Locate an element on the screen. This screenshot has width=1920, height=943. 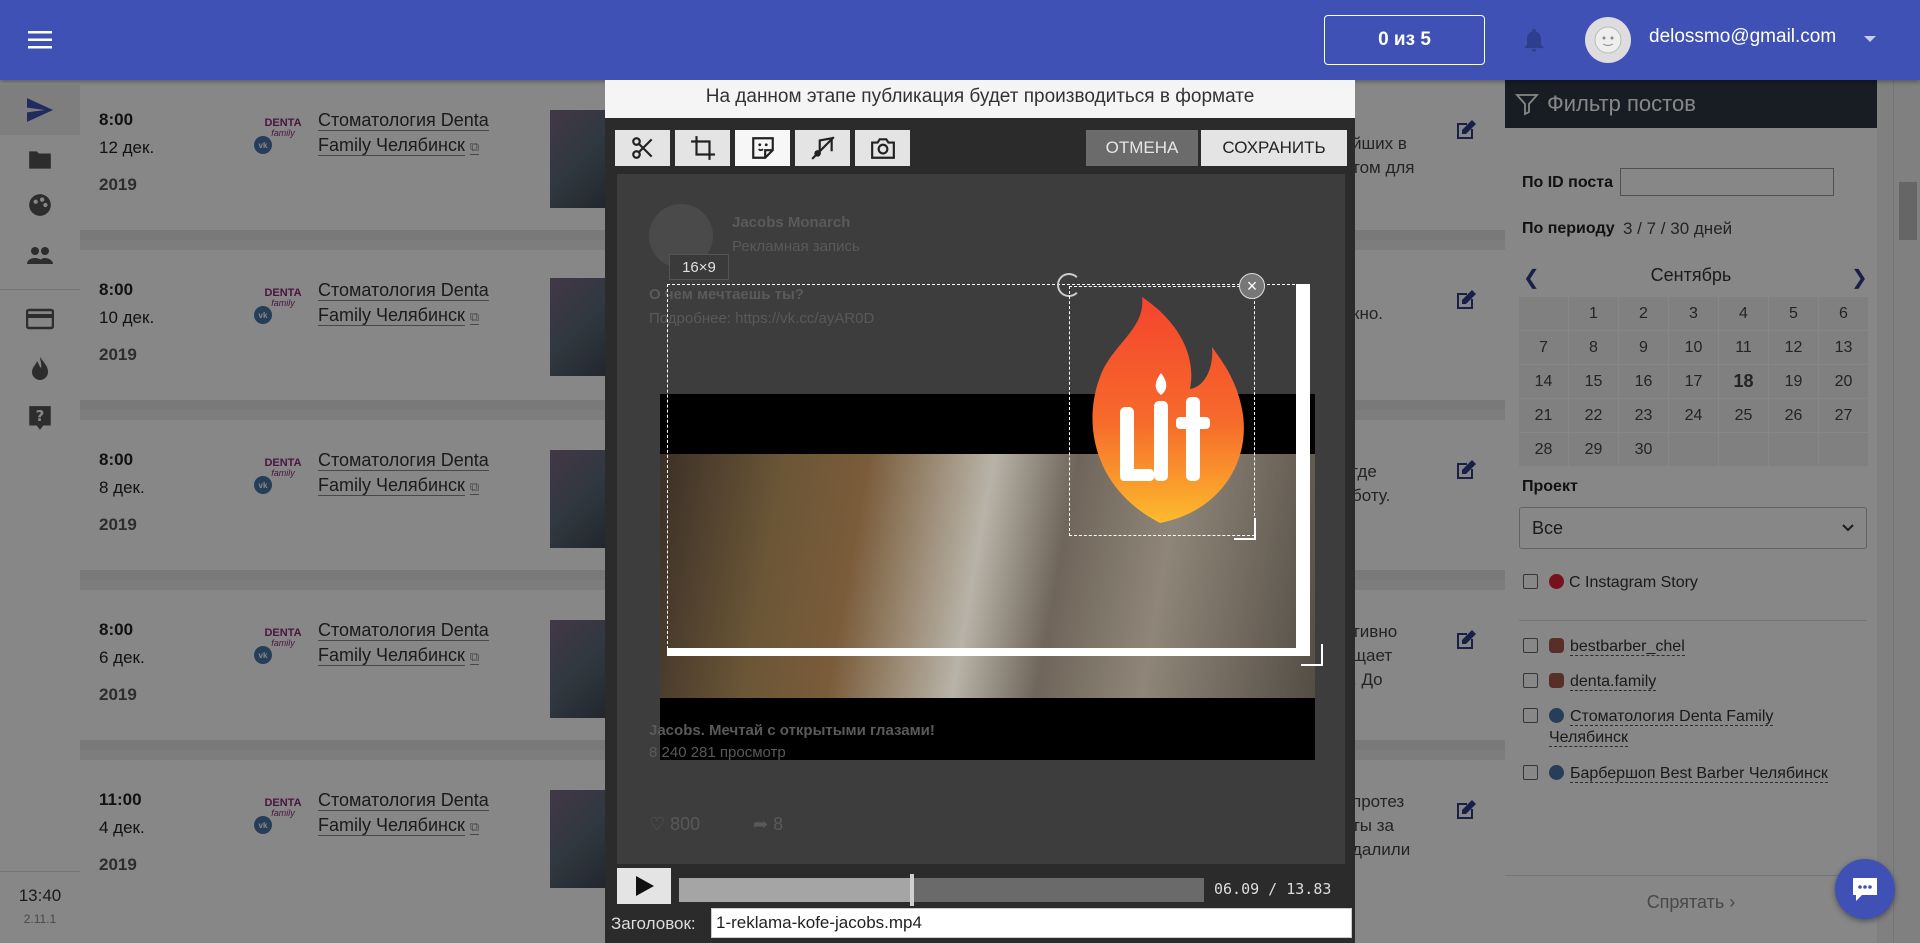
sticker-tool-button is located at coordinates (762, 148).